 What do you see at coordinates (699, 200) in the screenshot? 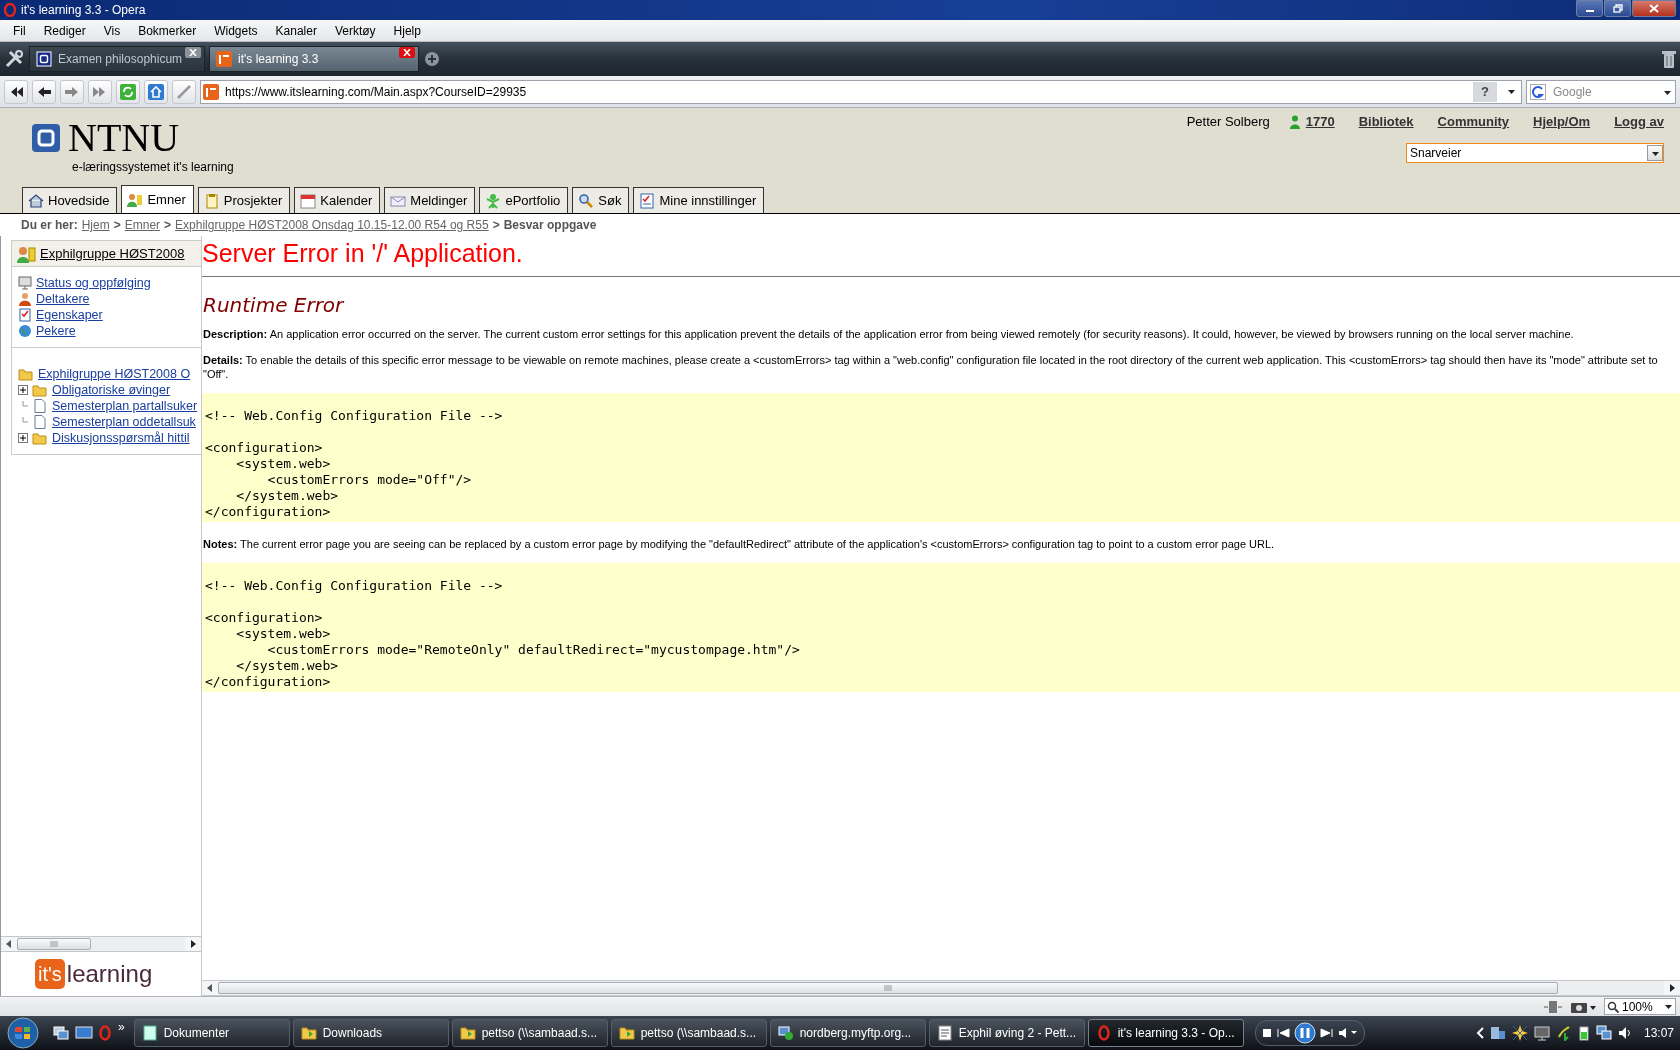
I see `nav-tab: Mine innstillinger` at bounding box center [699, 200].